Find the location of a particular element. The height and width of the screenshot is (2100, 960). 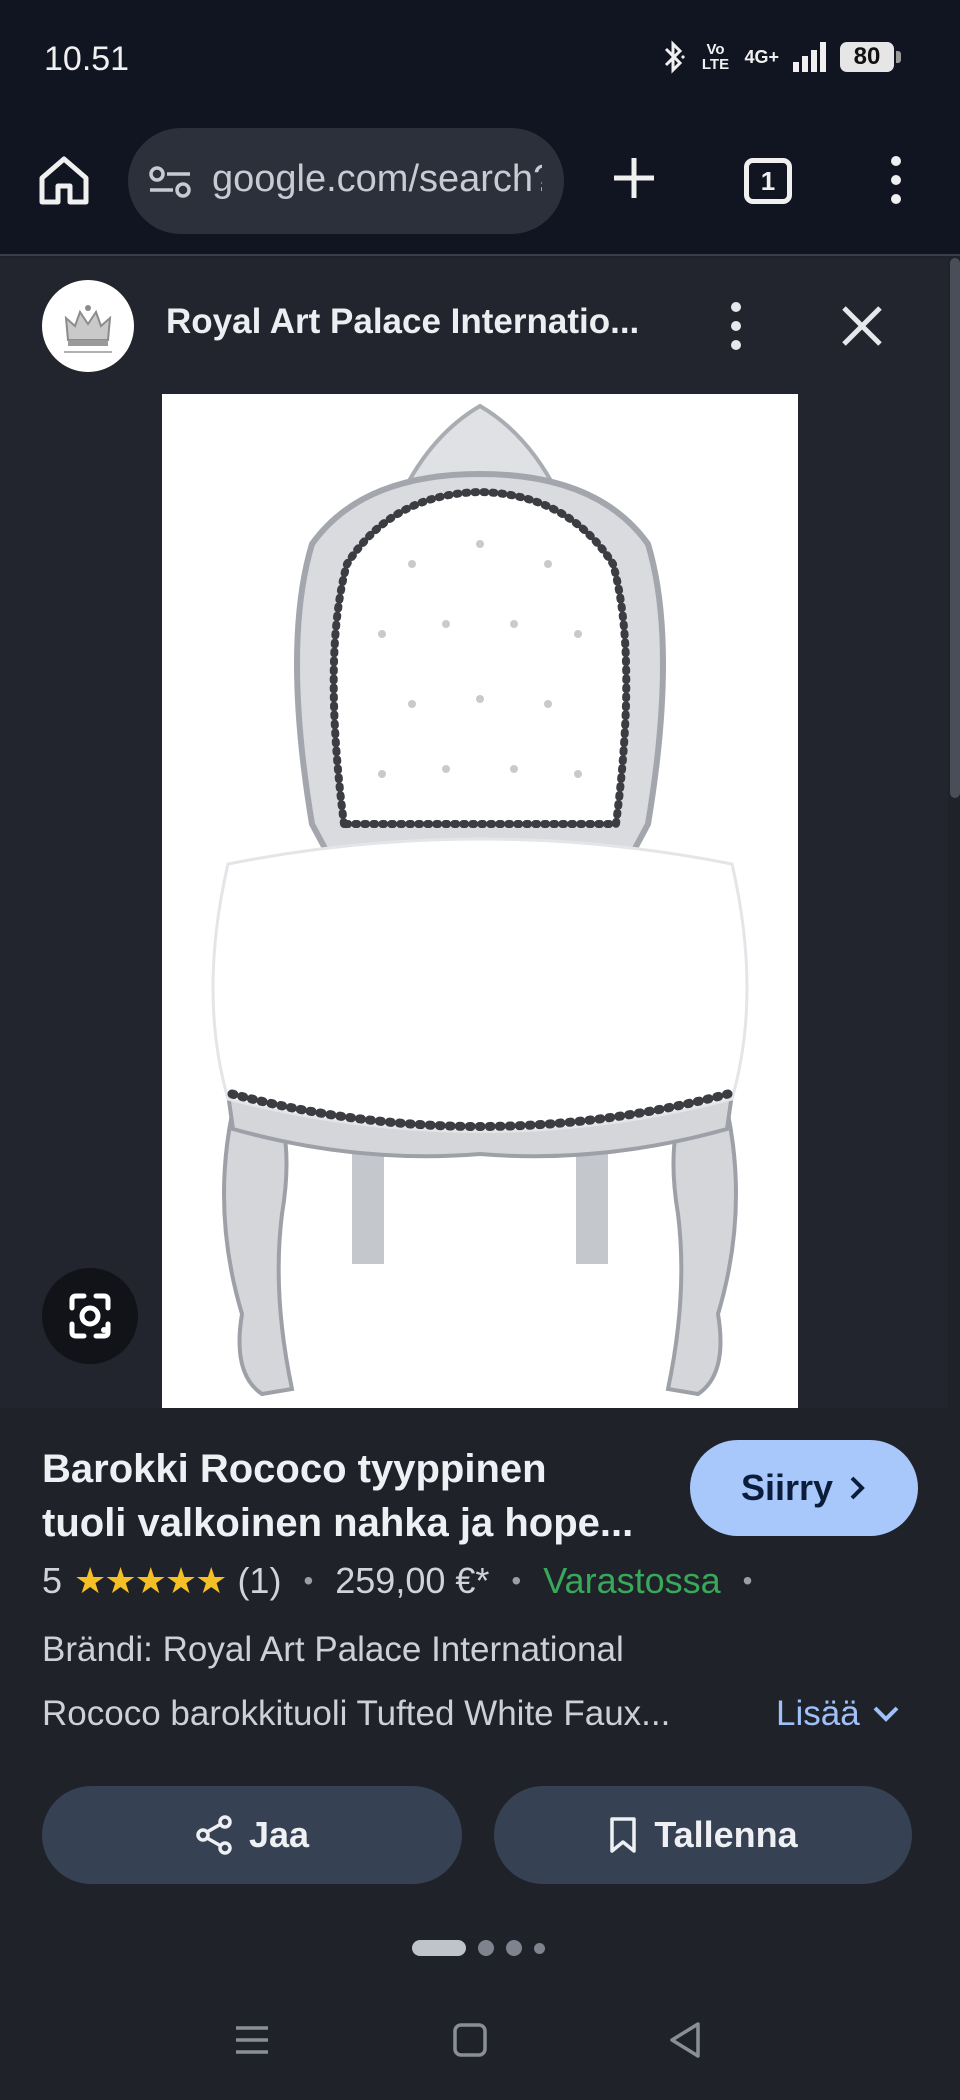

review-count: (1) is located at coordinates (259, 1581).